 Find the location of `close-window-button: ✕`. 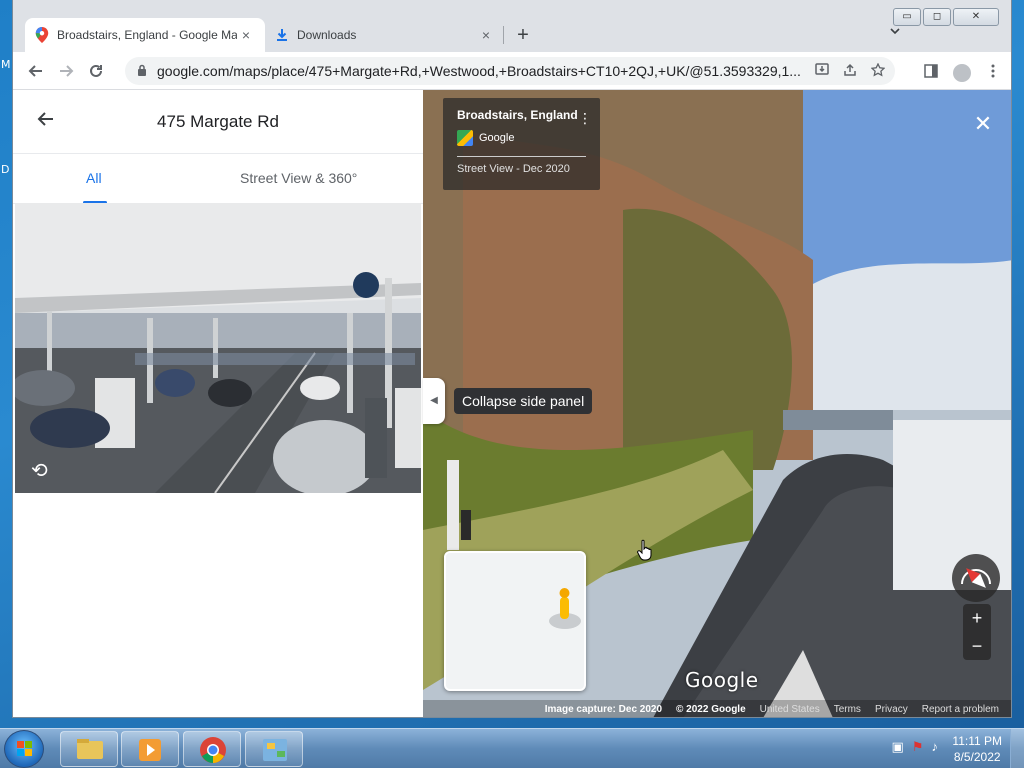

close-window-button: ✕ is located at coordinates (976, 17).